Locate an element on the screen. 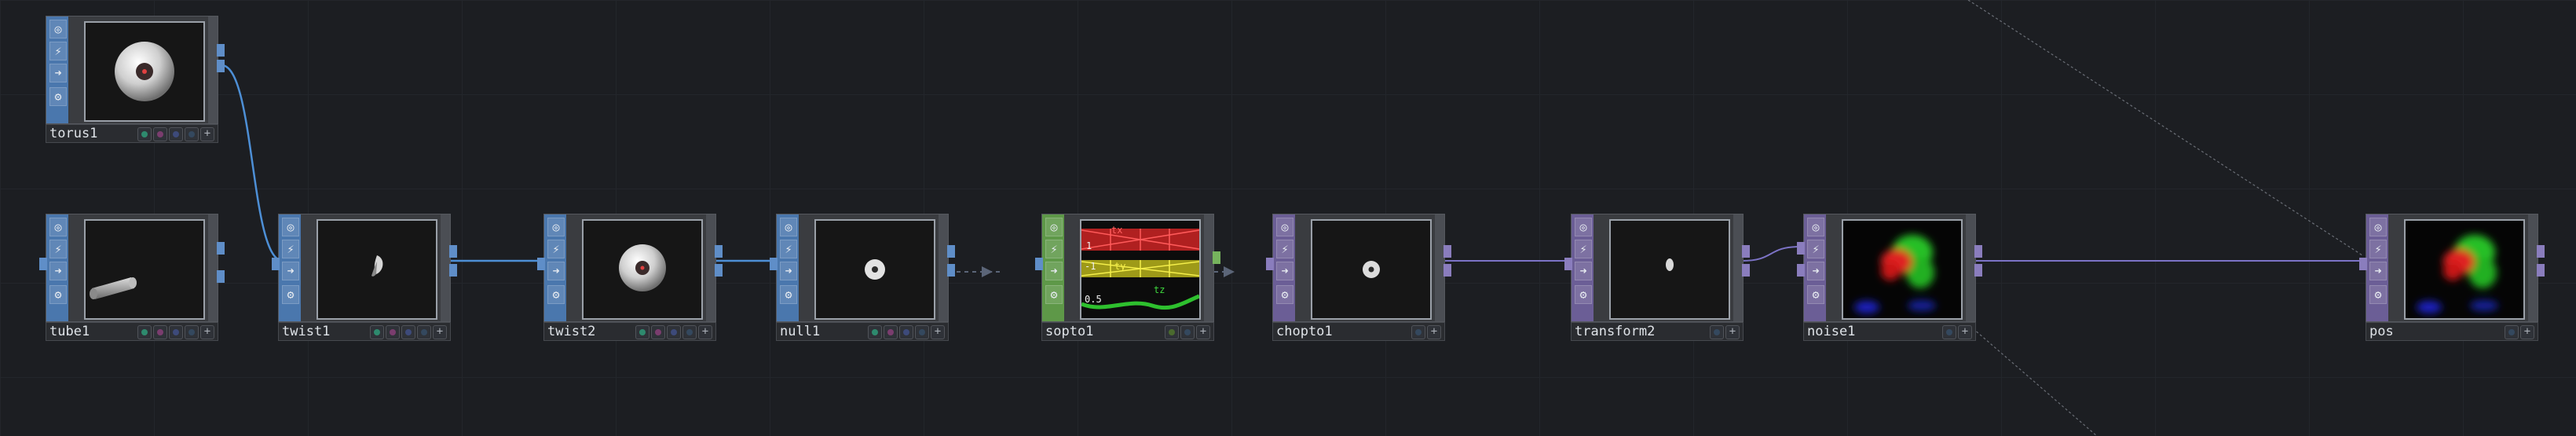 This screenshot has width=2576, height=436. node-viewer: tx 1 ty -1 tz 0.5 is located at coordinates (1140, 269).